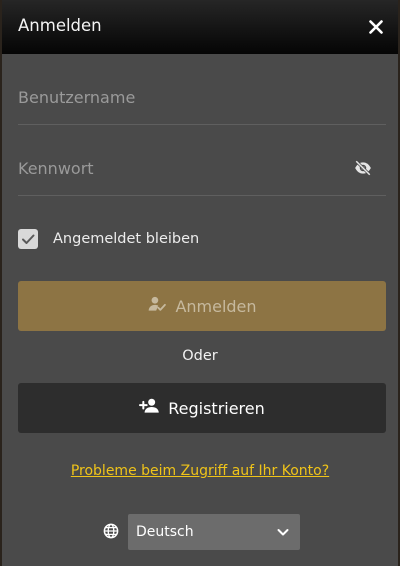  What do you see at coordinates (200, 356) in the screenshot?
I see `separator-text: Oder` at bounding box center [200, 356].